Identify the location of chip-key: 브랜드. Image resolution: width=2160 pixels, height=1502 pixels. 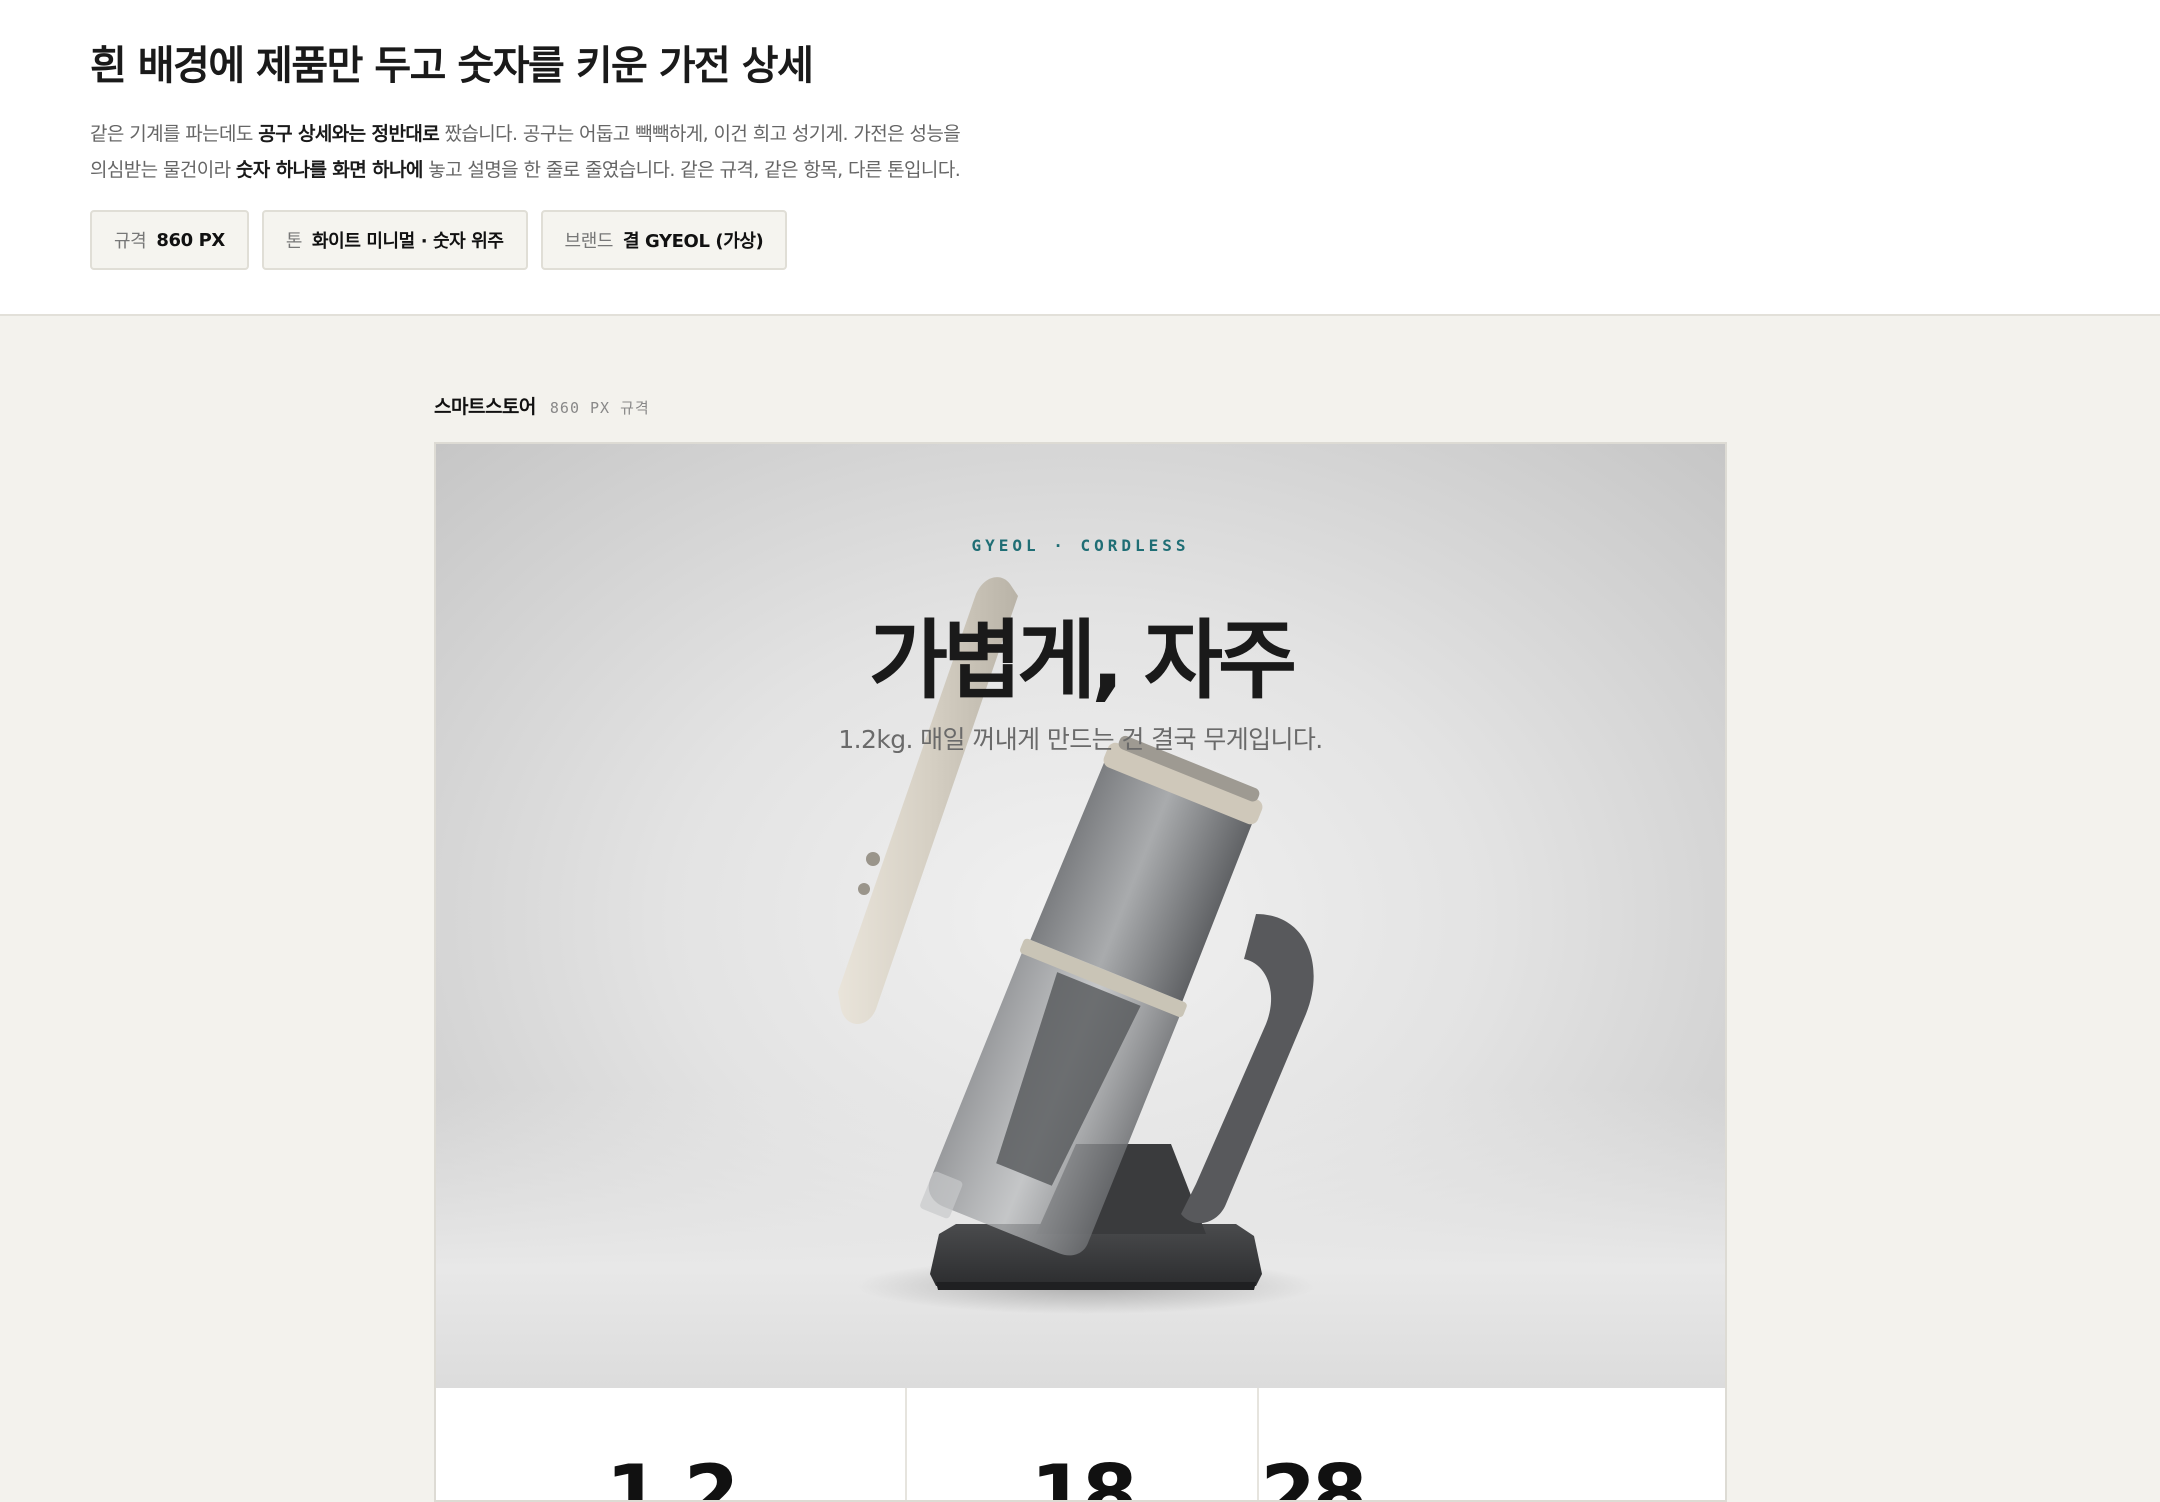
(589, 241).